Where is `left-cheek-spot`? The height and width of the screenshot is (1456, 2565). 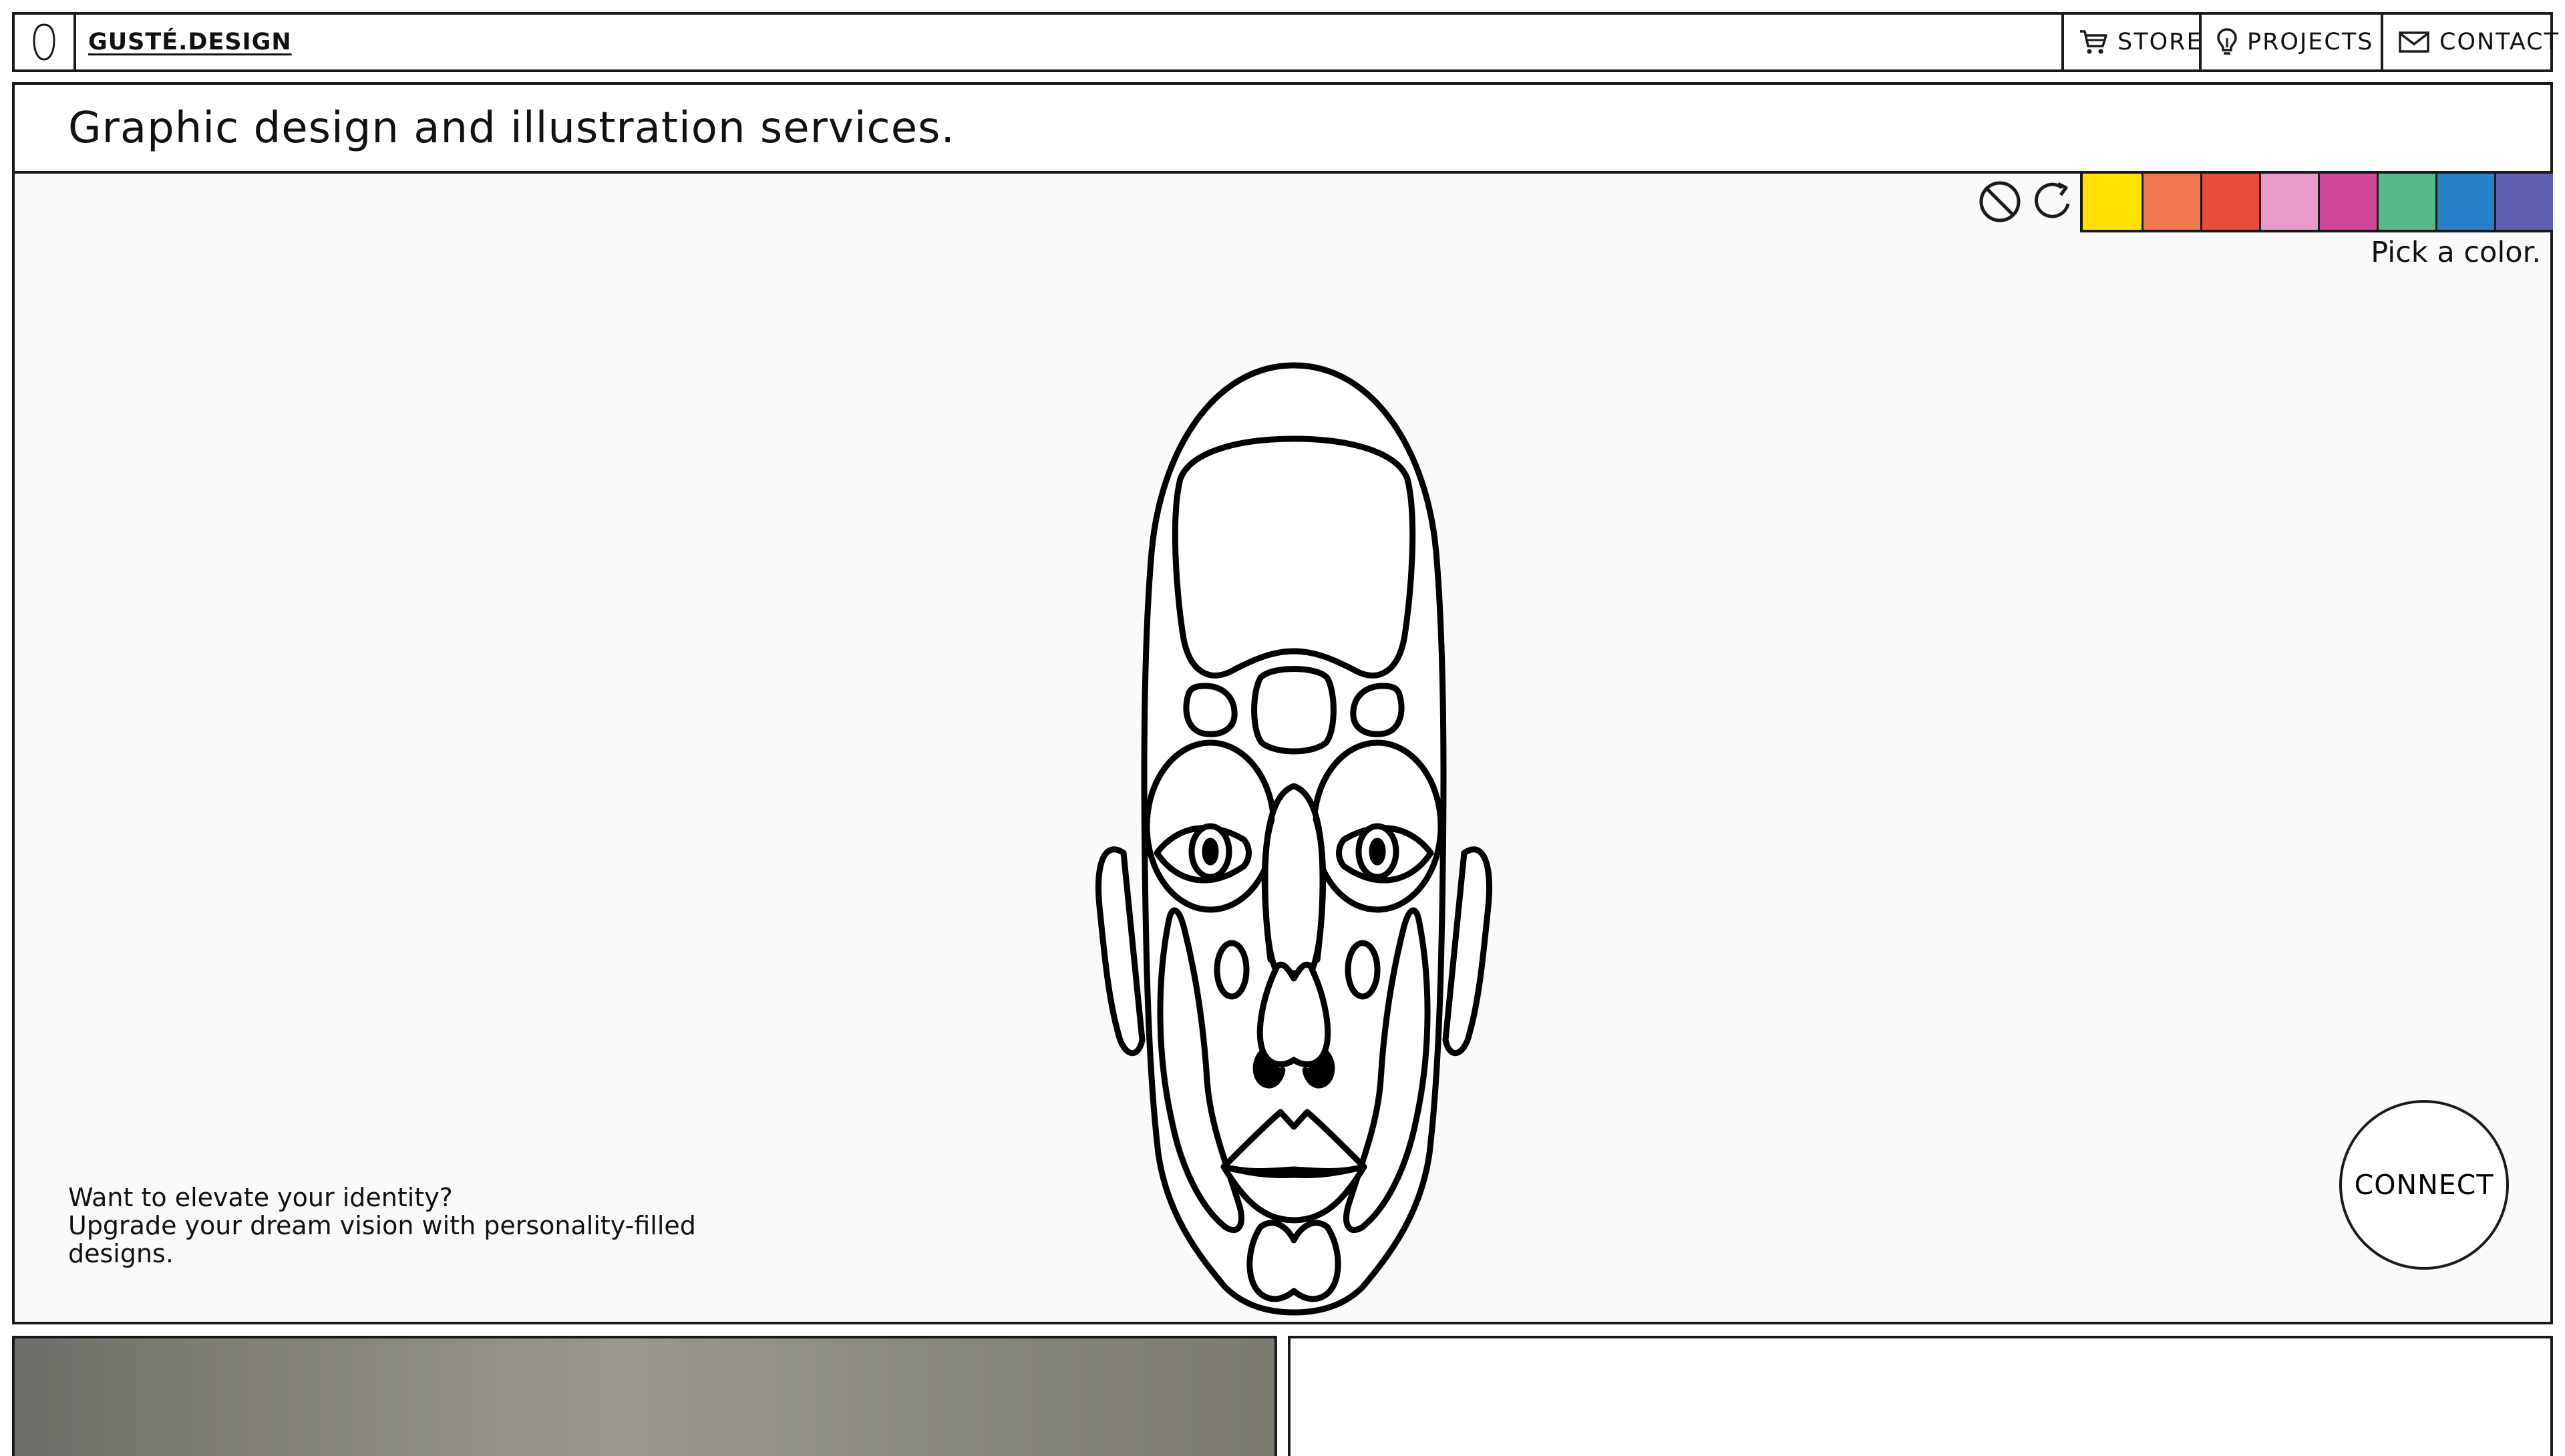 left-cheek-spot is located at coordinates (1232, 970).